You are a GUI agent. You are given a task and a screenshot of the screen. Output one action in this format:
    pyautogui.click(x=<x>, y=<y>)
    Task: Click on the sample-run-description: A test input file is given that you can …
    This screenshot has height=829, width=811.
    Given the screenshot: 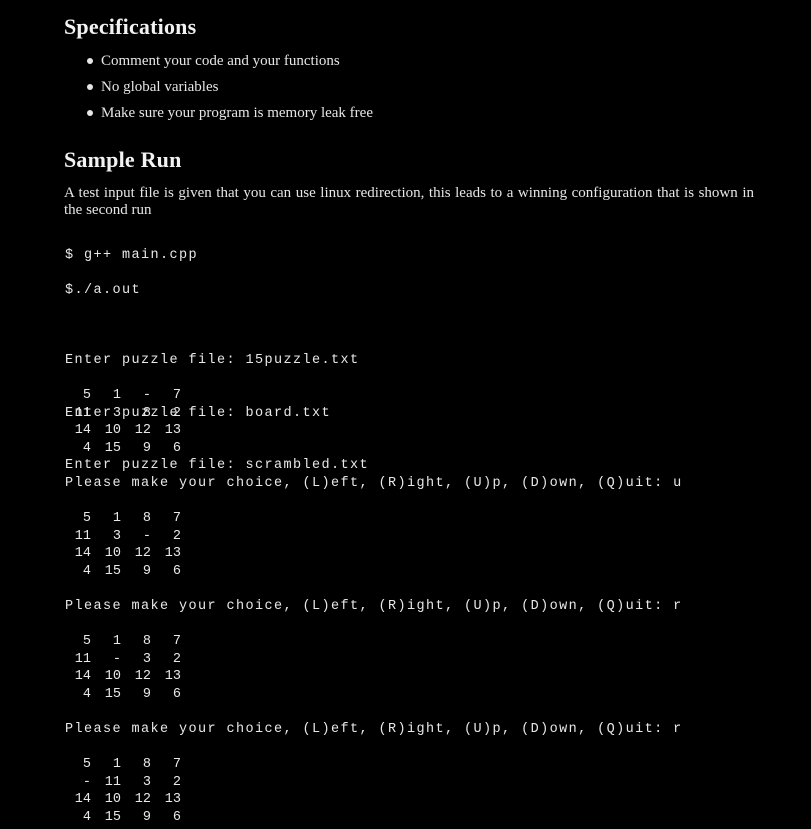 What is the action you would take?
    pyautogui.click(x=409, y=201)
    